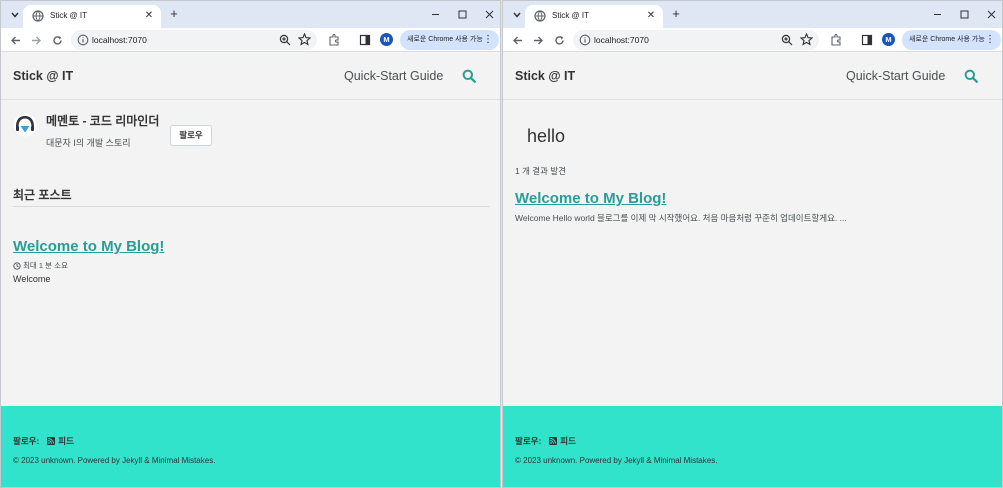 The width and height of the screenshot is (1003, 488). Describe the element at coordinates (17, 265) in the screenshot. I see `clock-icon` at that location.